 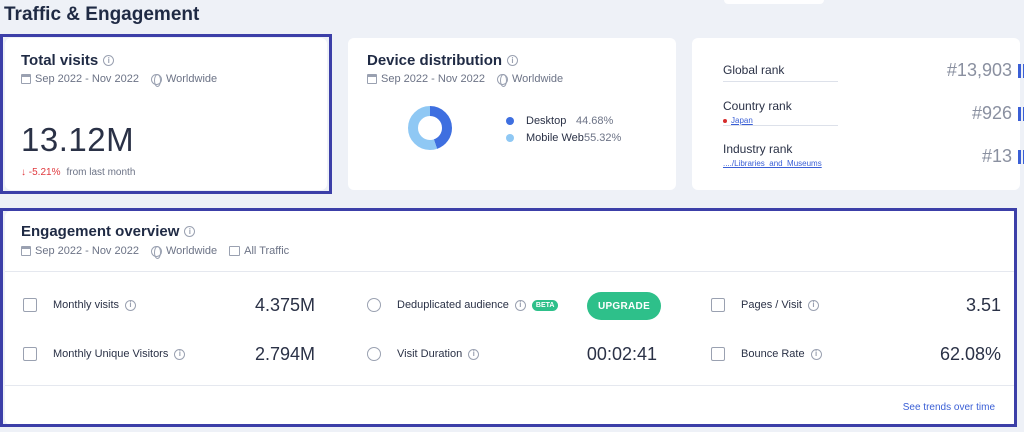 What do you see at coordinates (555, 137) in the screenshot?
I see `legend-label: Mobile Web` at bounding box center [555, 137].